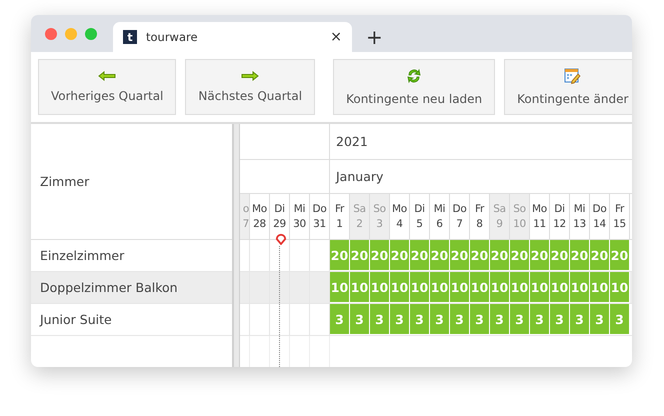  Describe the element at coordinates (320, 216) in the screenshot. I see `day-header: Do 31` at that location.